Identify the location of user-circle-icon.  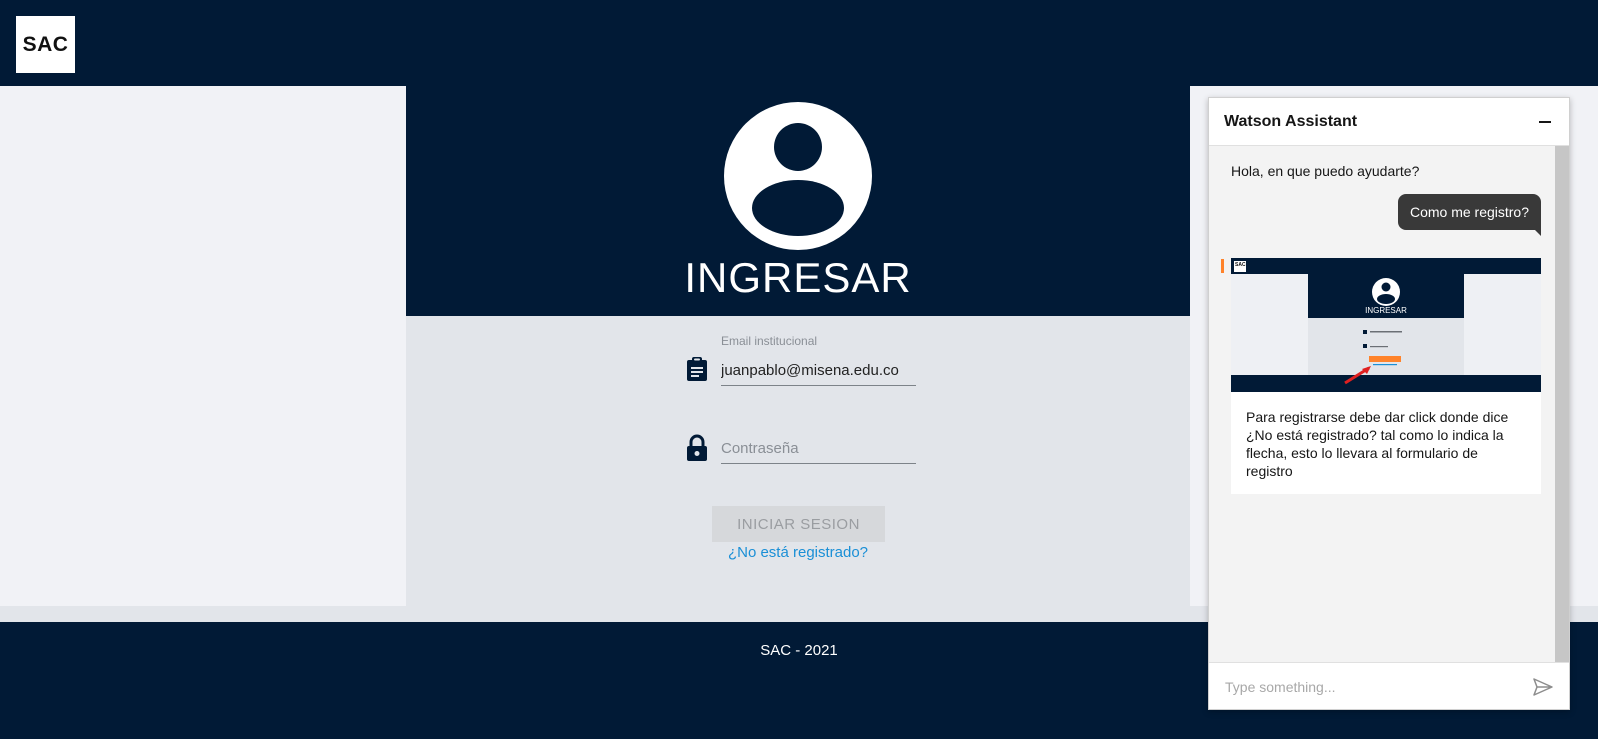
(798, 176).